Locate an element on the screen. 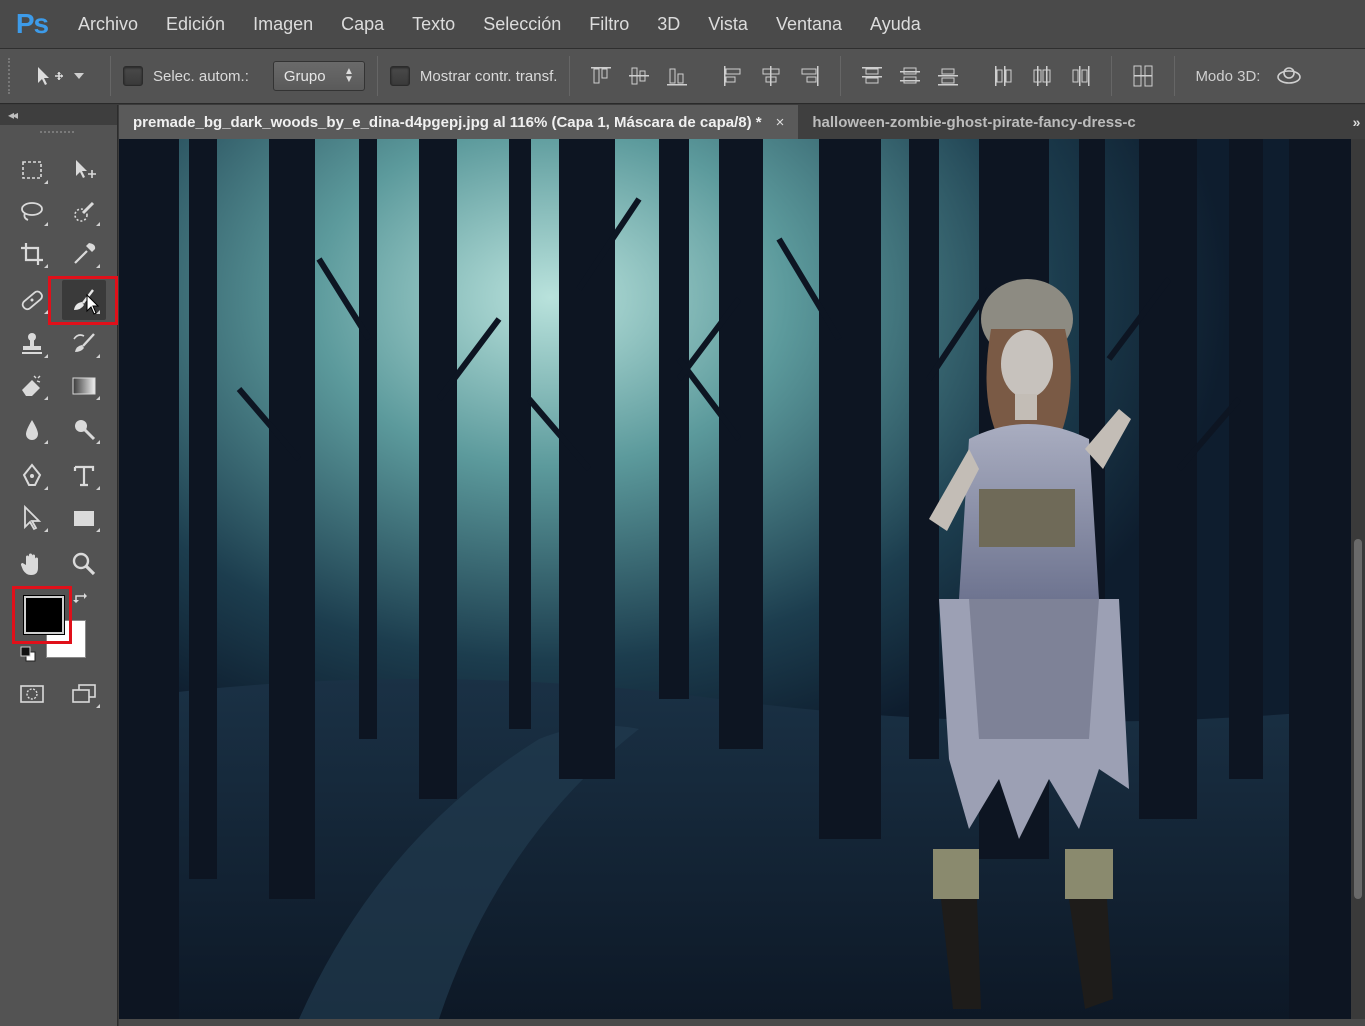  menu-vista: Vista is located at coordinates (728, 24).